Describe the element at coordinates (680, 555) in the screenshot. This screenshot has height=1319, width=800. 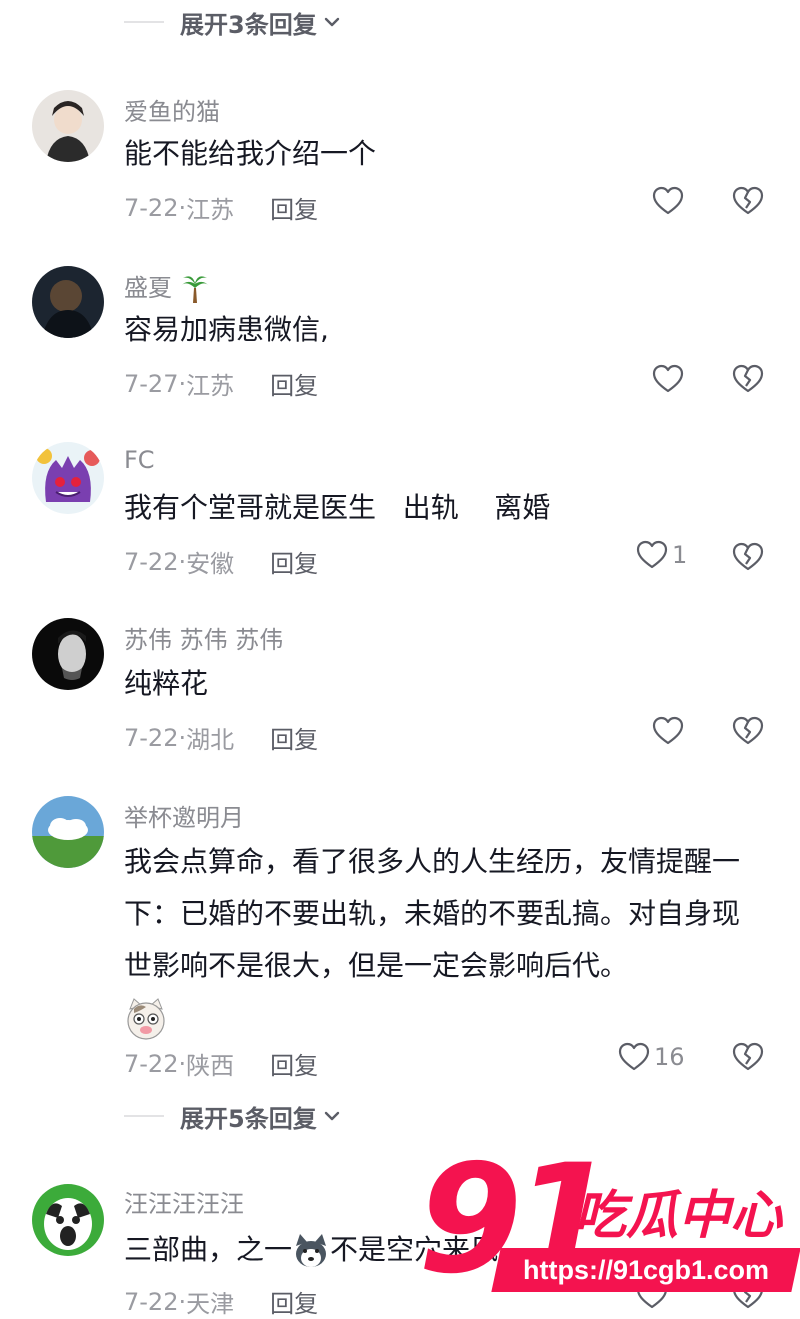
I see `like-count: 1` at that location.